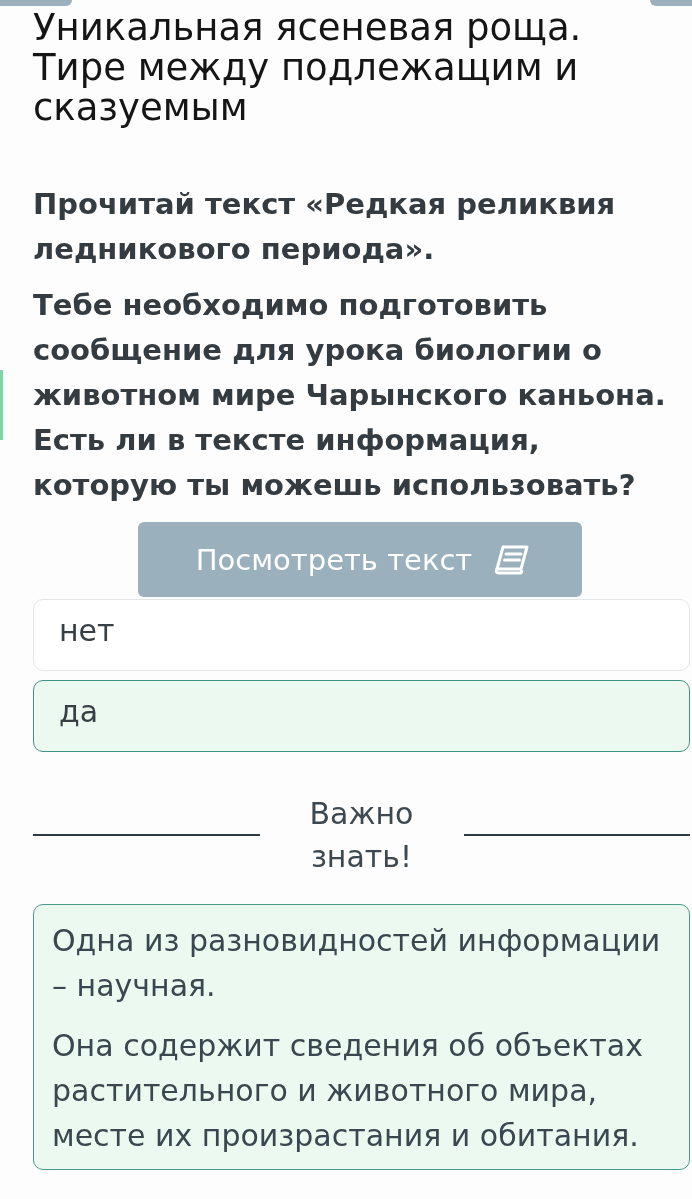  I want to click on info-text: Она содержит сведения об объектах растительного и животного мира, месте их произрастания и обитания., so click(348, 1091).